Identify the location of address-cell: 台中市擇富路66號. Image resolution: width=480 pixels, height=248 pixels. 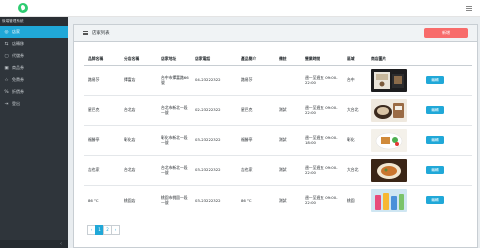
(175, 80).